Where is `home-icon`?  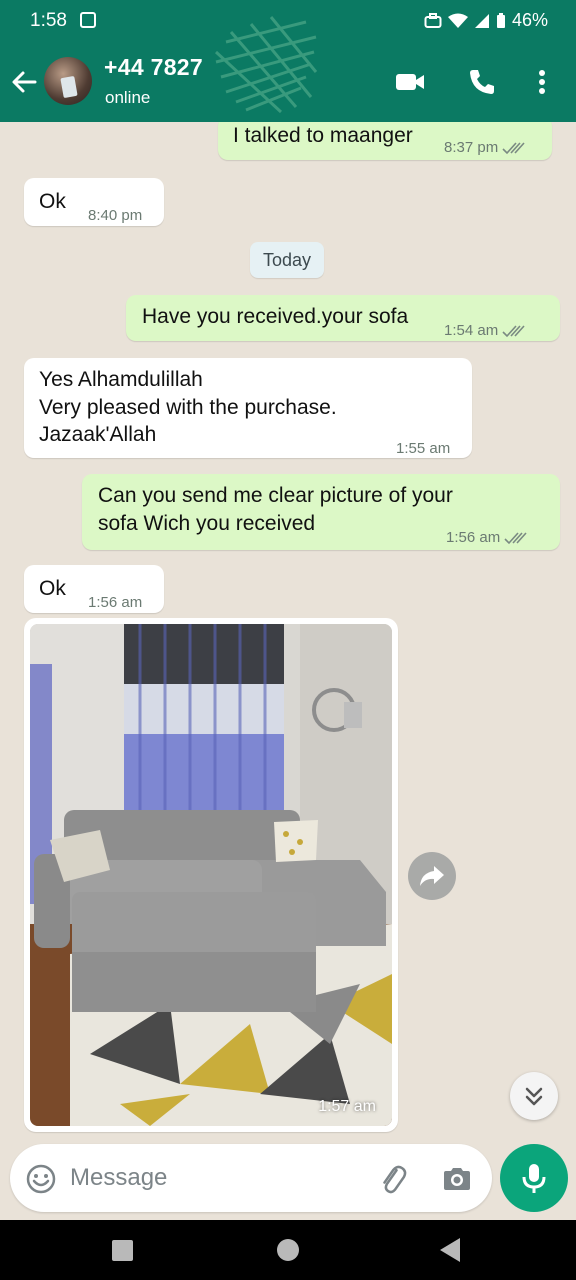
home-icon is located at coordinates (288, 1250).